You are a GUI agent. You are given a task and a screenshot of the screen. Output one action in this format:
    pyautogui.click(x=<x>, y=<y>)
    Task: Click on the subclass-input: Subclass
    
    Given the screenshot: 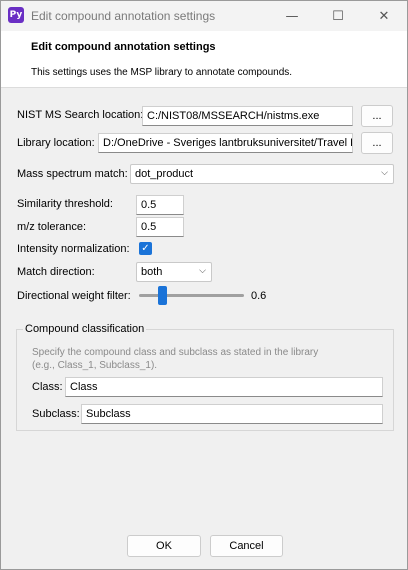 What is the action you would take?
    pyautogui.click(x=232, y=414)
    